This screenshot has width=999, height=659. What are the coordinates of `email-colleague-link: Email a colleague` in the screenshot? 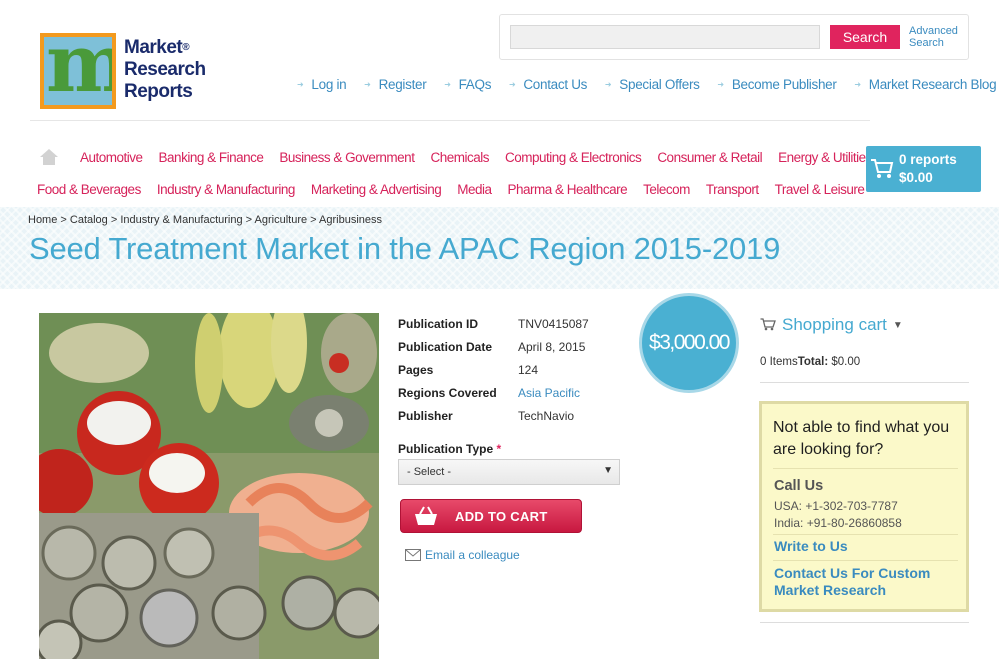 It's located at (462, 556).